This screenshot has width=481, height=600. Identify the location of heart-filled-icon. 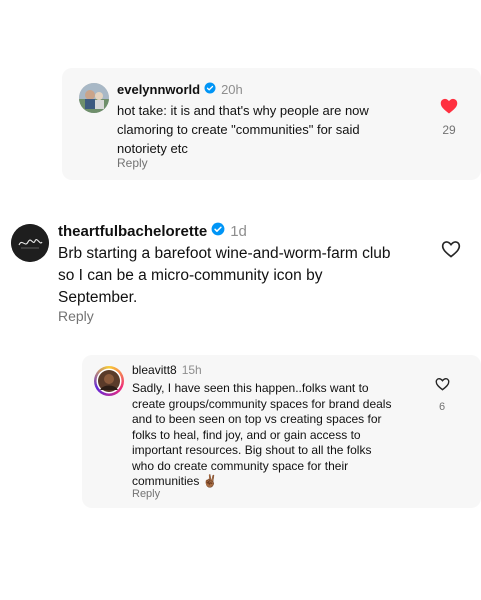
(449, 106).